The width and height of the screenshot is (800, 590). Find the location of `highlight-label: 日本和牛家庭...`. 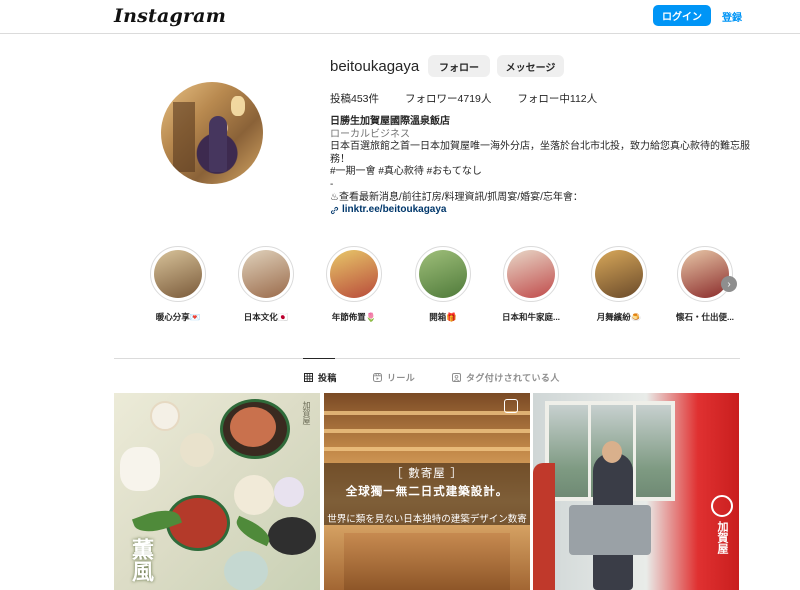

highlight-label: 日本和牛家庭... is located at coordinates (531, 317).